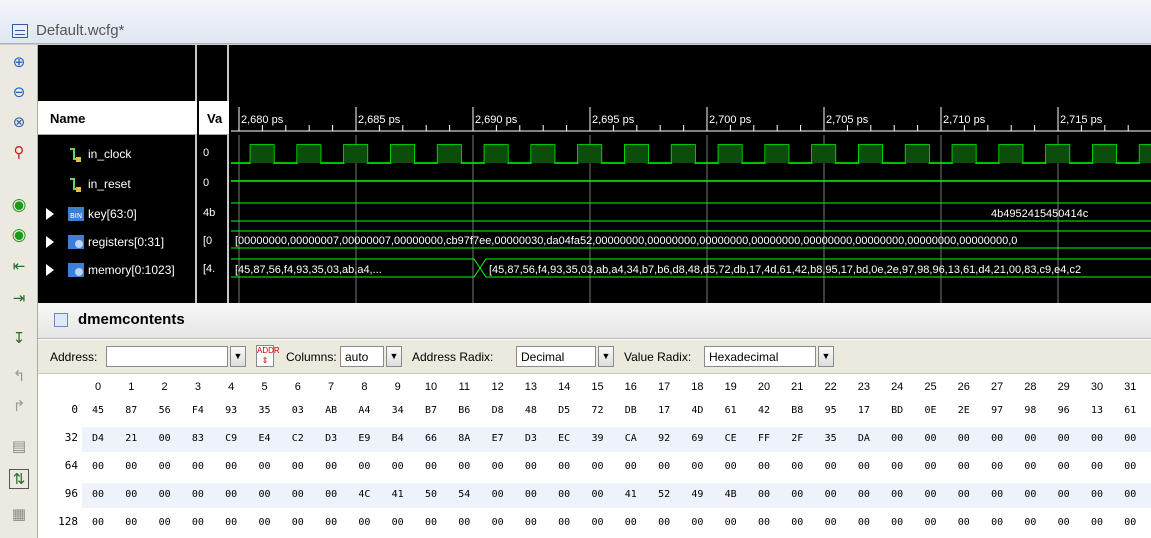  What do you see at coordinates (1030, 410) in the screenshot?
I see `memory-cell: 98` at bounding box center [1030, 410].